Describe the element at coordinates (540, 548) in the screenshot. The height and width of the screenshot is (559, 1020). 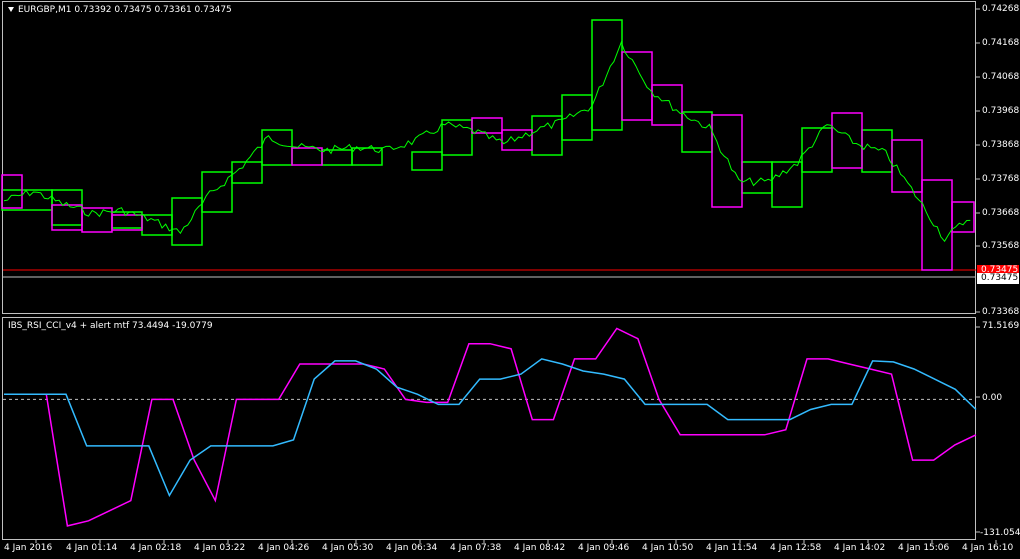
I see `time-axis-label: 4 Jan 08:42` at that location.